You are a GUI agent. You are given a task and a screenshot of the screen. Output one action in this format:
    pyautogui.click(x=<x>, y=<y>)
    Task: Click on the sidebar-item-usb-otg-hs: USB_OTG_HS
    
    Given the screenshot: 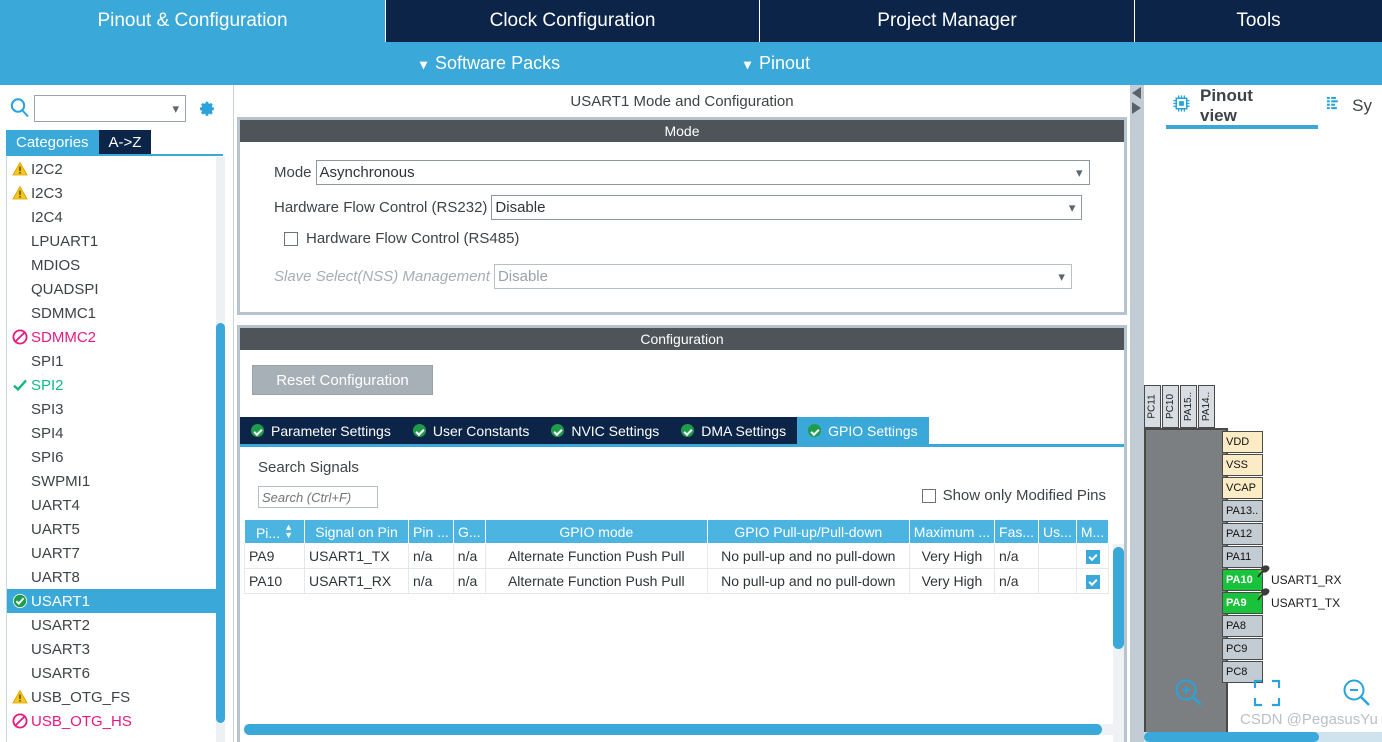 What is the action you would take?
    pyautogui.click(x=114, y=721)
    